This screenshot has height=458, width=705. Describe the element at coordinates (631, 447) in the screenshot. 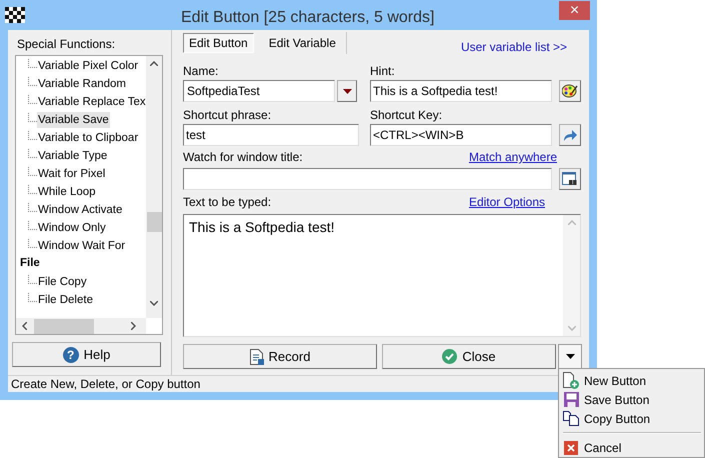

I see `menu-item: Cancel` at that location.